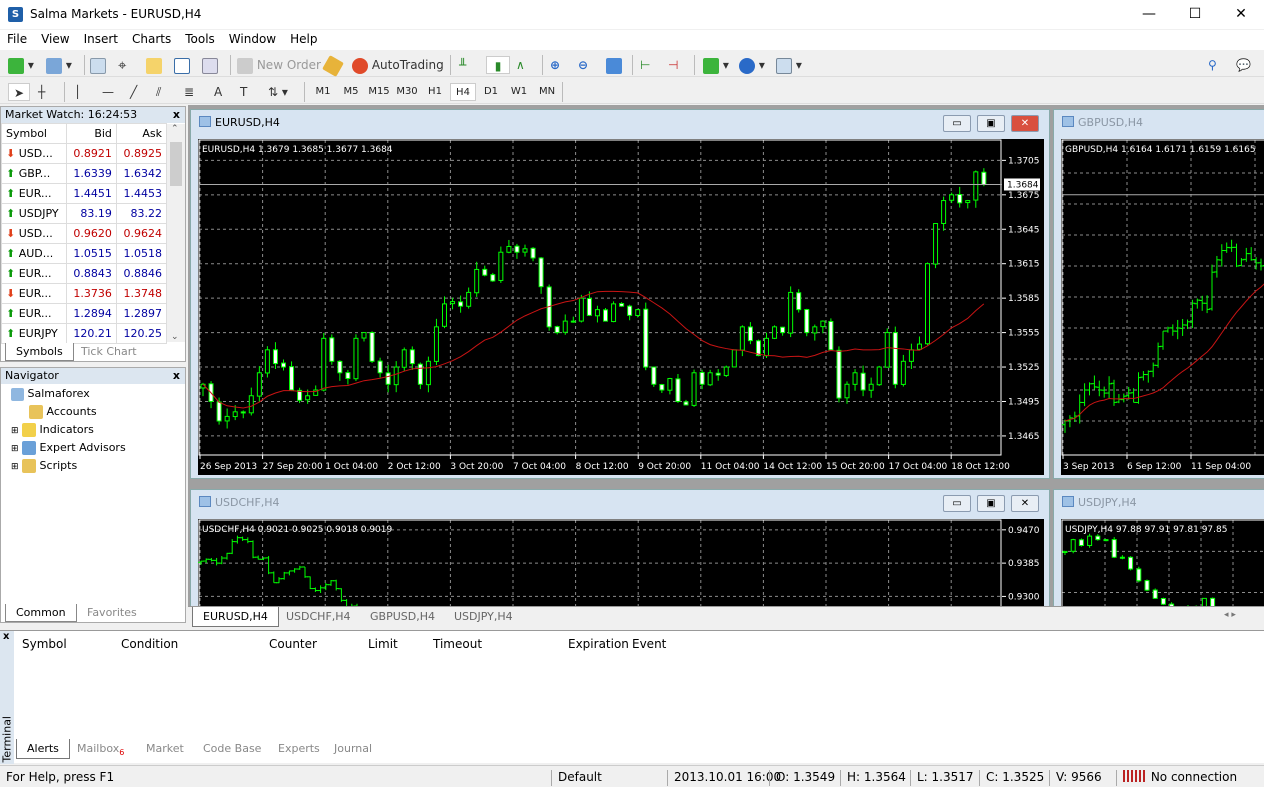 This screenshot has width=1264, height=787. Describe the element at coordinates (101, 39) in the screenshot. I see `menu-insert: Insert` at that location.